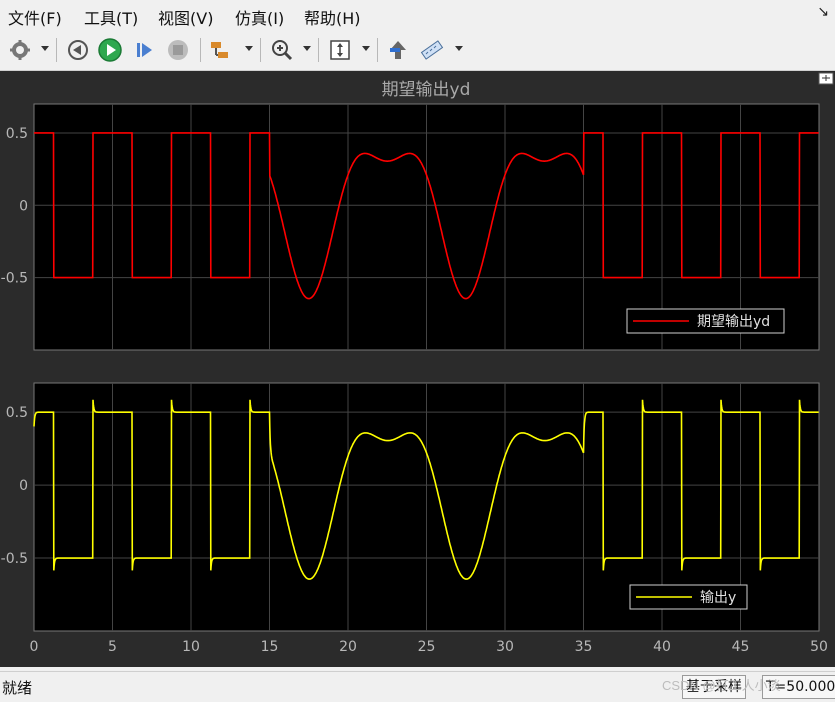  Describe the element at coordinates (426, 90) in the screenshot. I see `plot-title: 期望输出yd` at that location.